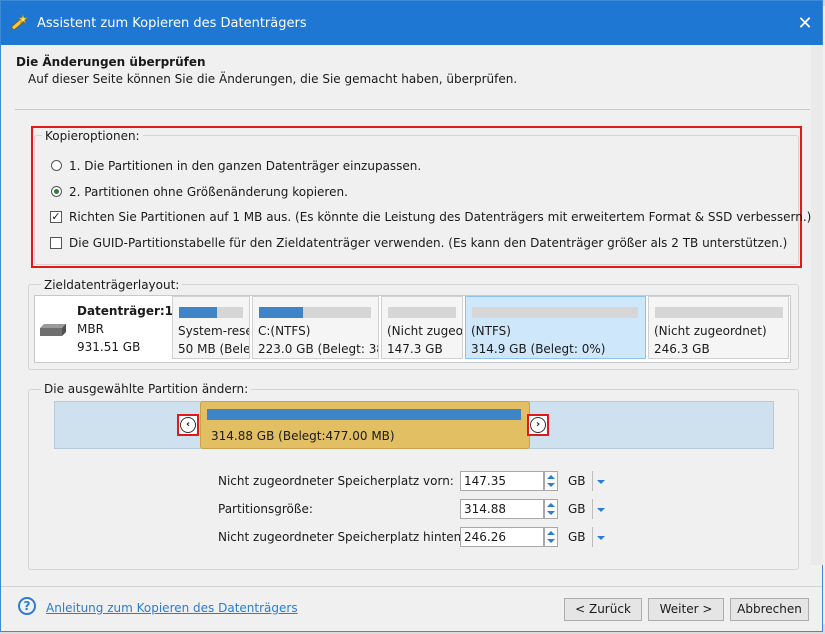 The width and height of the screenshot is (825, 634). I want to click on partition-system-reserved: System-rese 50 MB (Bele, so click(211, 327).